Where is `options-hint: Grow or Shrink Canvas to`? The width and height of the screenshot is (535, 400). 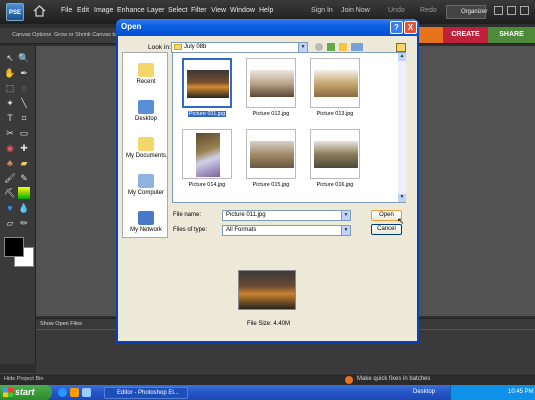 options-hint: Grow or Shrink Canvas to is located at coordinates (85, 35).